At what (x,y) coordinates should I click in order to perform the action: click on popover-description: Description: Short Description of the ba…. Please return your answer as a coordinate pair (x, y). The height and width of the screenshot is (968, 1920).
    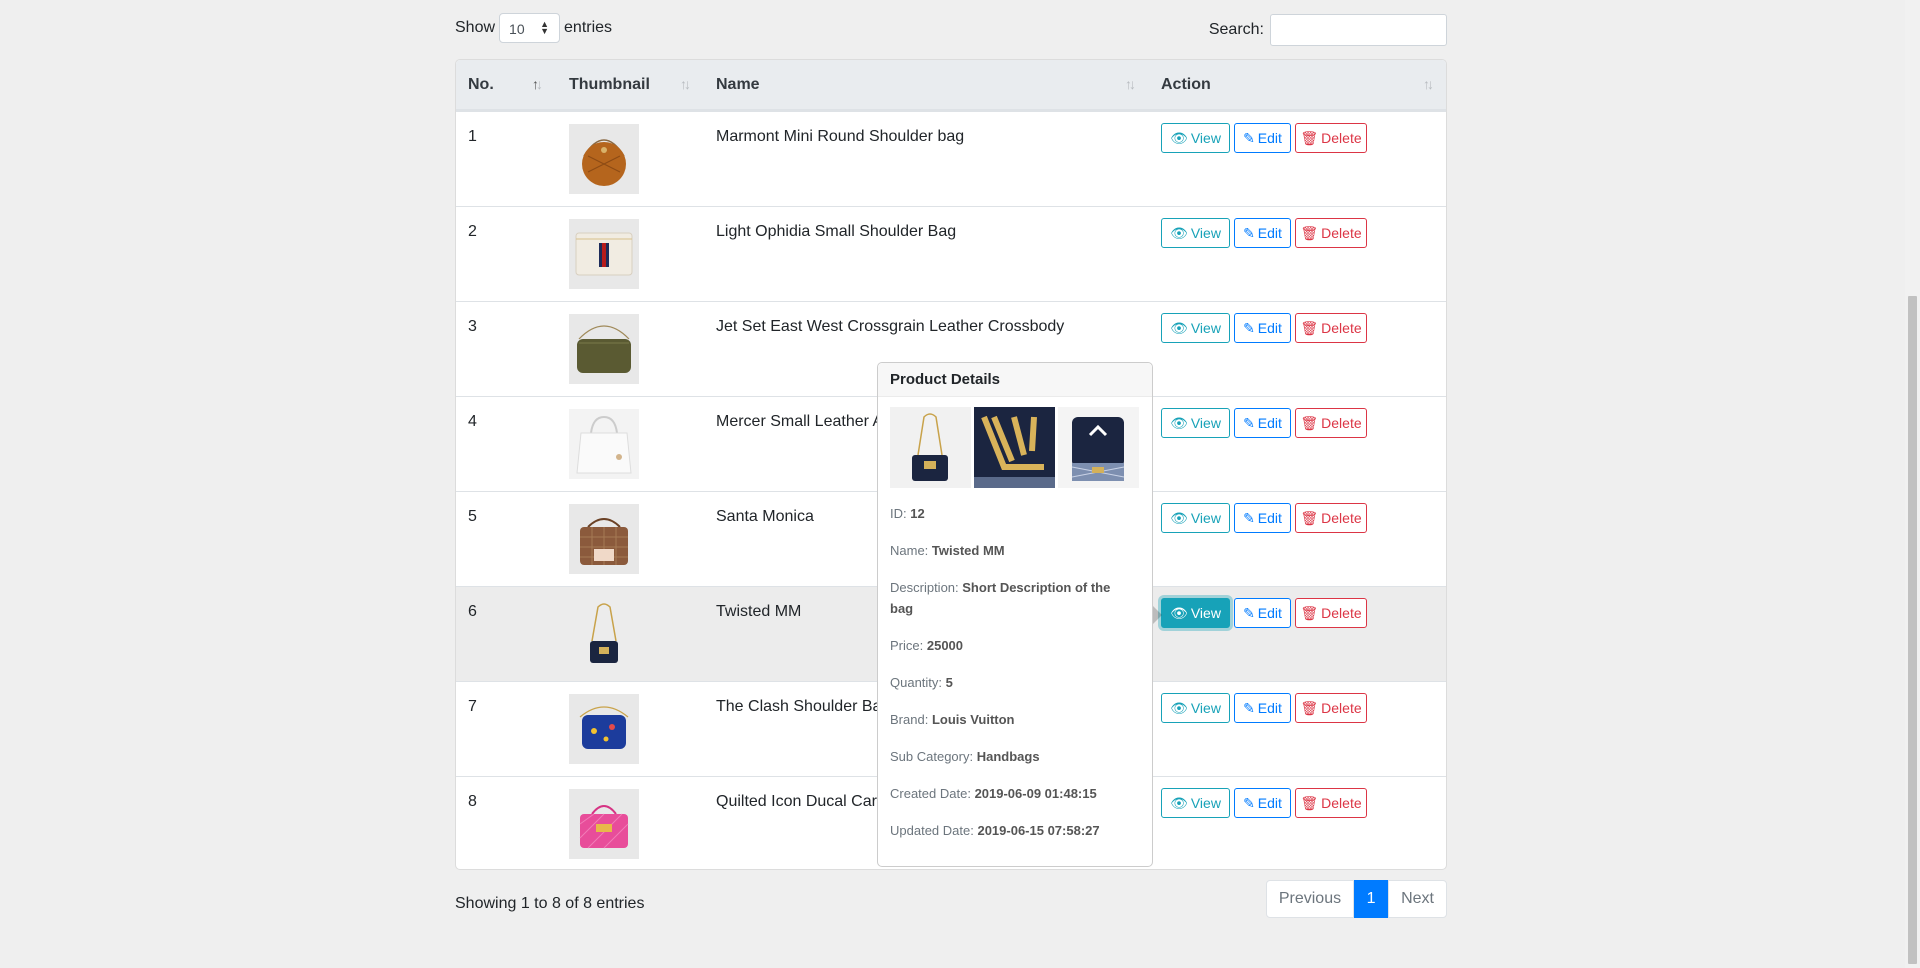
    Looking at the image, I should click on (1000, 598).